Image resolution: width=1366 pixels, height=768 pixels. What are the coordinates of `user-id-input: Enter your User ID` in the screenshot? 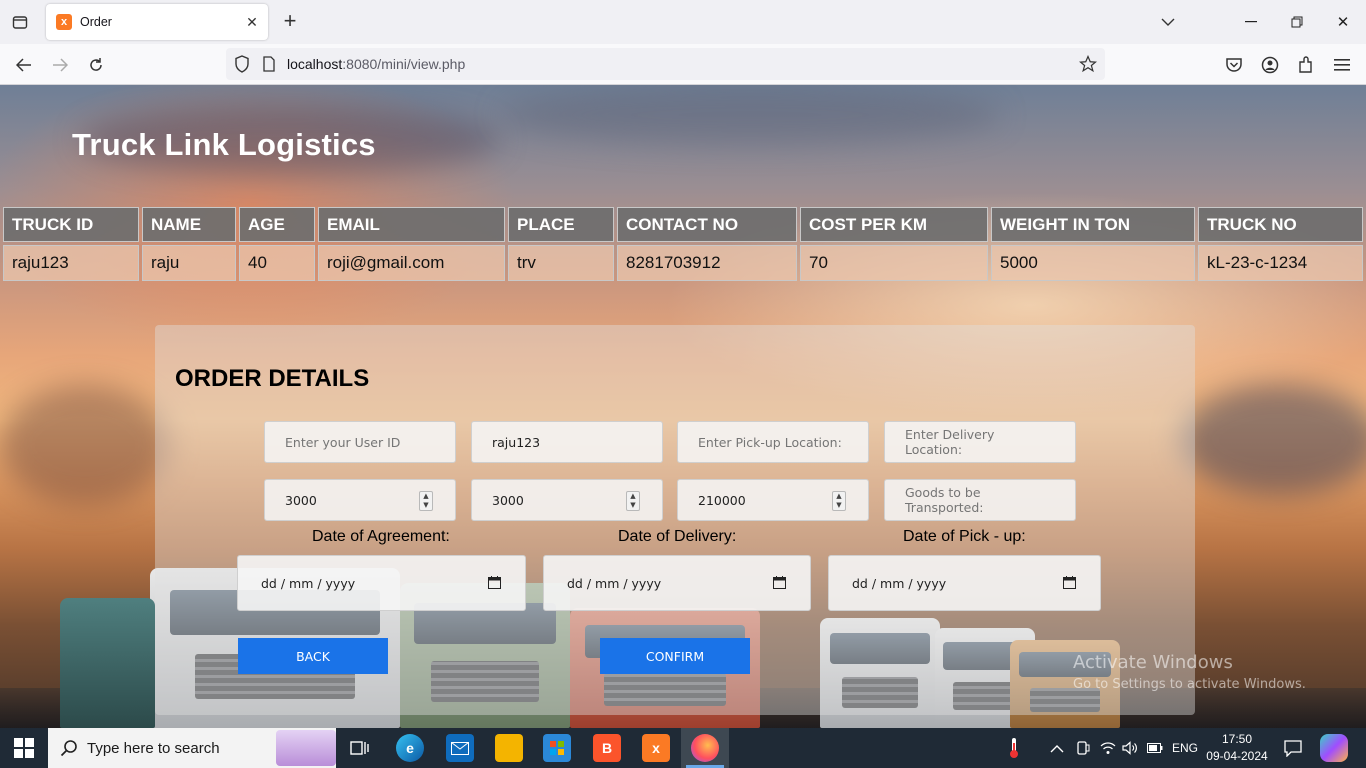 It's located at (360, 442).